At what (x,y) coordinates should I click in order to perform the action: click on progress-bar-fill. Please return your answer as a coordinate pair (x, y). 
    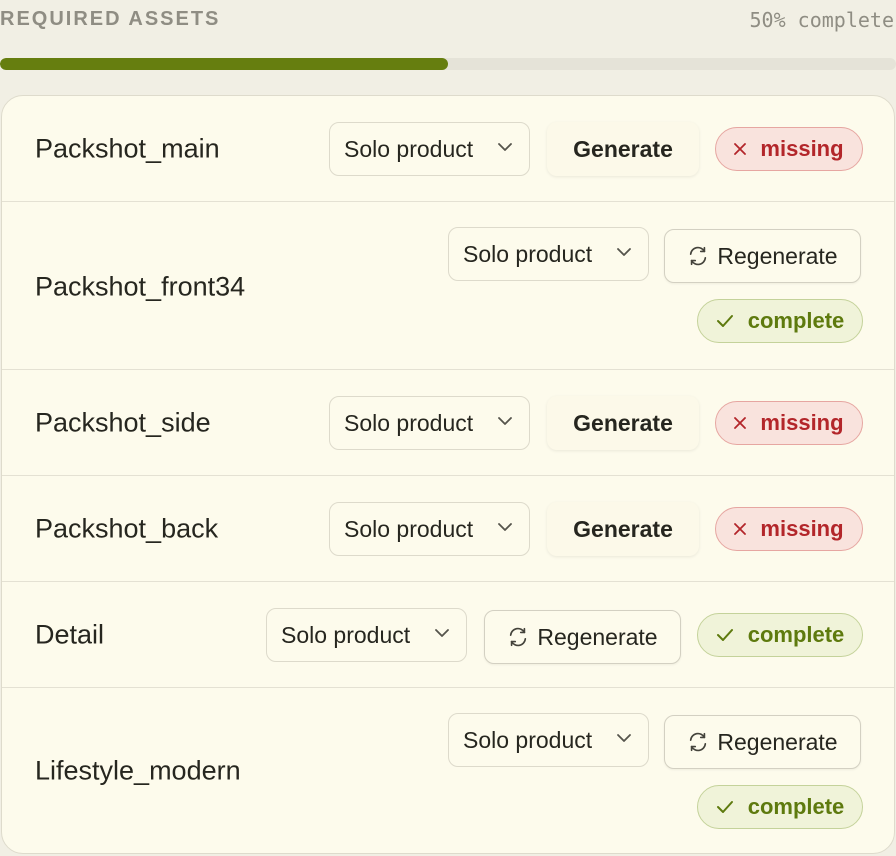
    Looking at the image, I should click on (224, 64).